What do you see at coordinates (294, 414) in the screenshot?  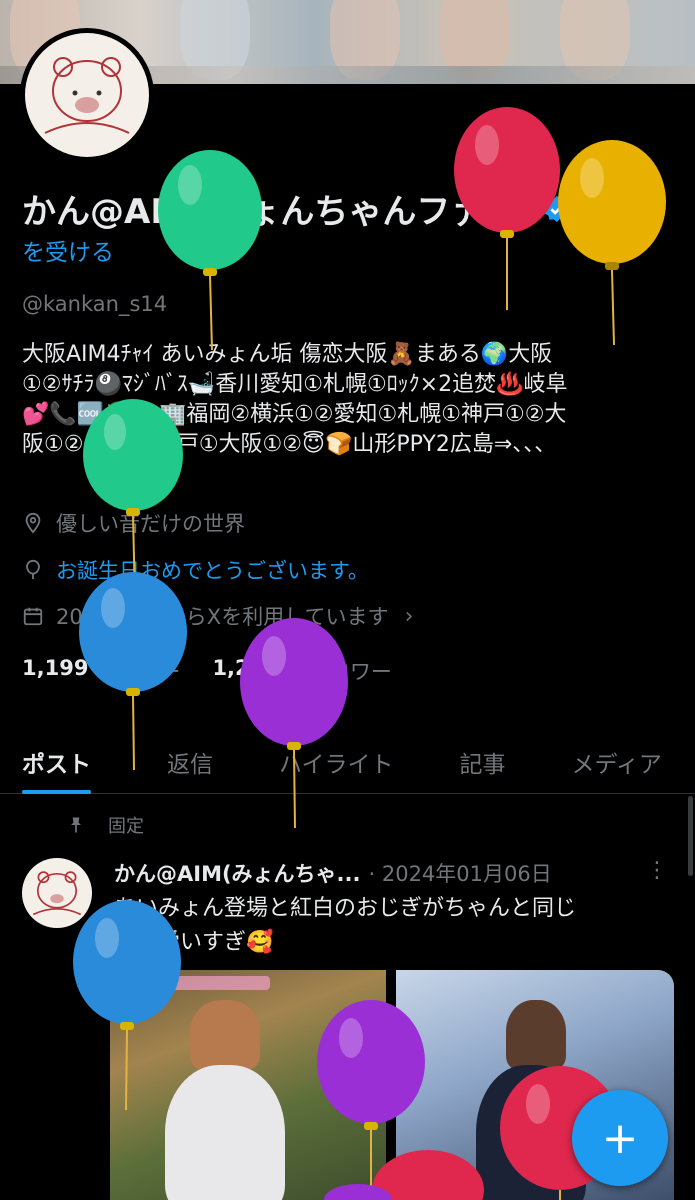 I see `bio-line: 💕📞🆒🍒💫🏢福岡②横浜①②愛知①札幌①神戸①②大` at bounding box center [294, 414].